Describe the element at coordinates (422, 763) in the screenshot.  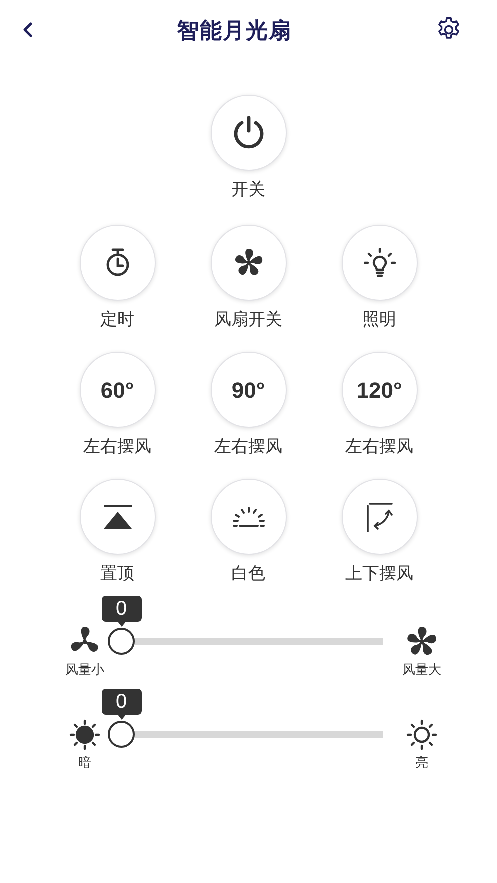
I see `slider-max-label: 亮` at that location.